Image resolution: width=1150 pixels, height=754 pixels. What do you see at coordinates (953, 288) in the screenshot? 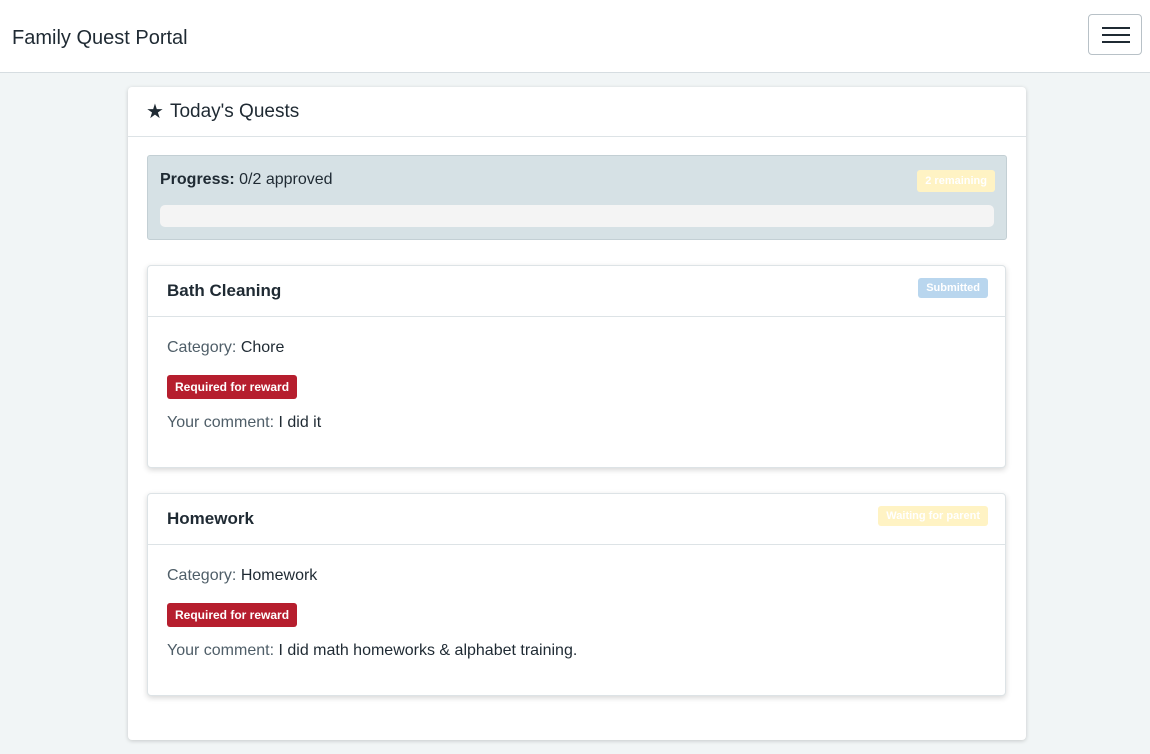
I see `status-badge: Submitted` at bounding box center [953, 288].